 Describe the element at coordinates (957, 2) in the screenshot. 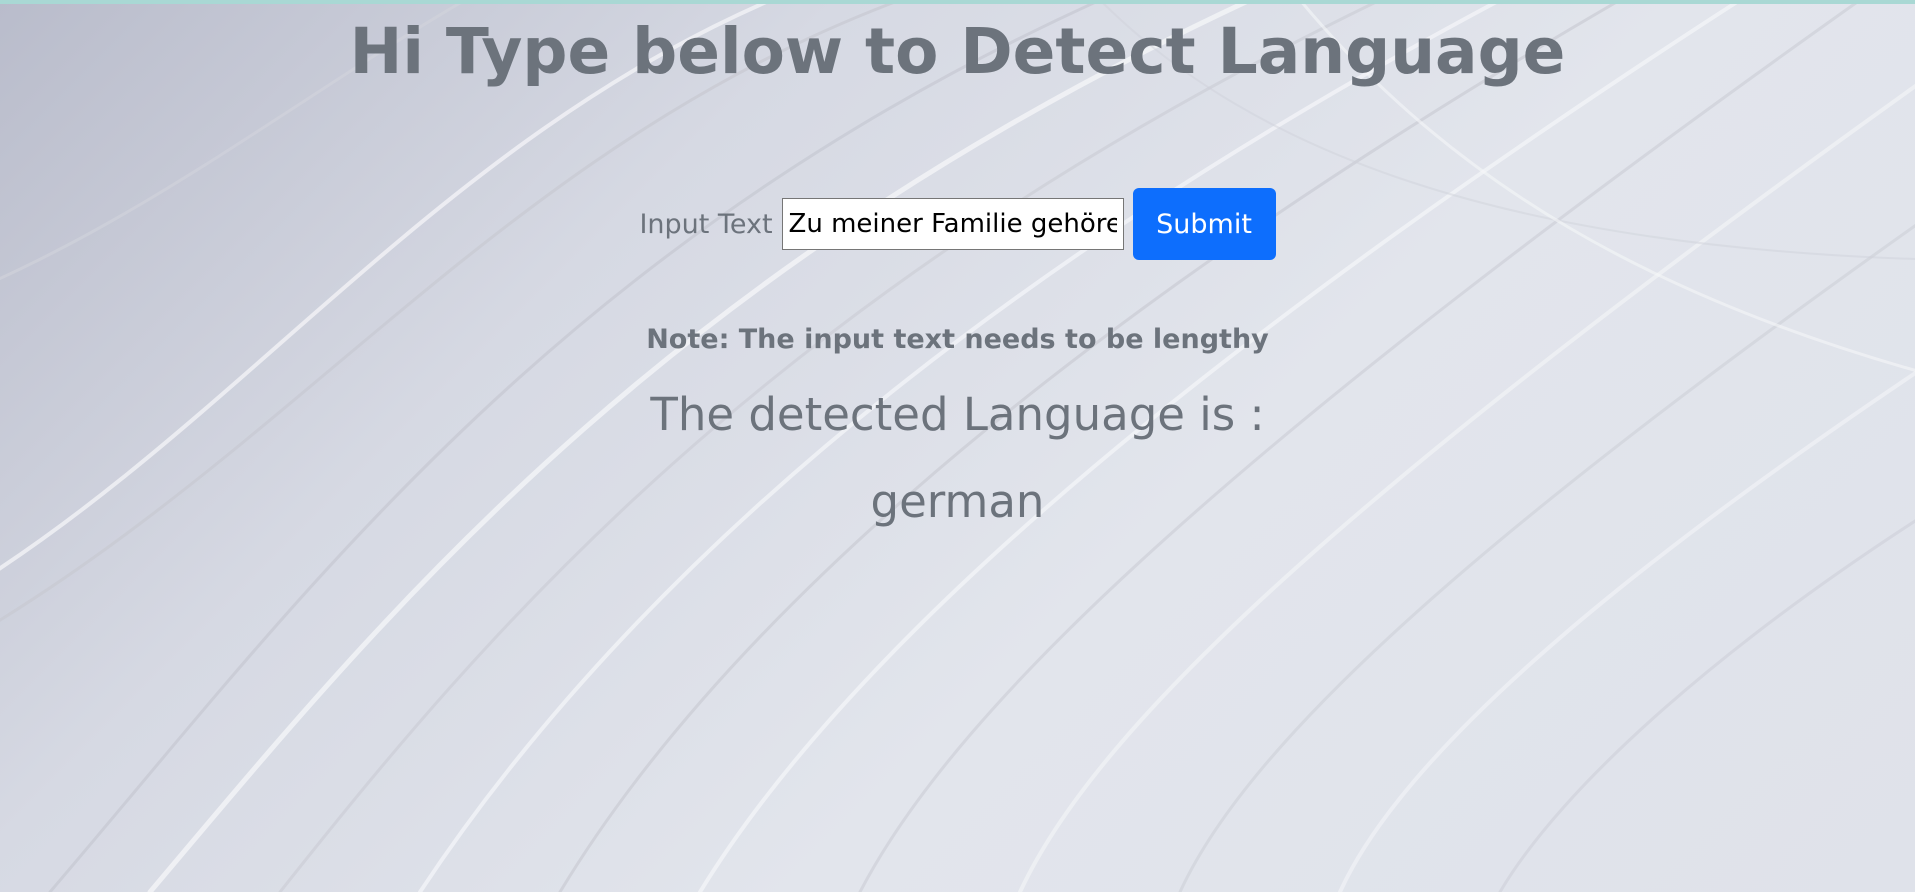

I see `top-accent-strip` at that location.